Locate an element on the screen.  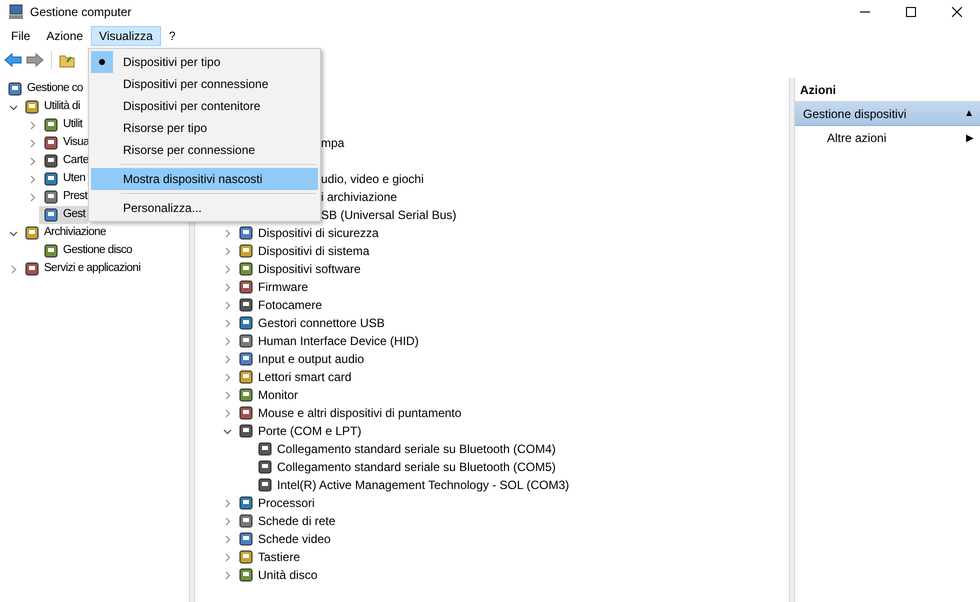
tree-item: Prest is located at coordinates (64, 197).